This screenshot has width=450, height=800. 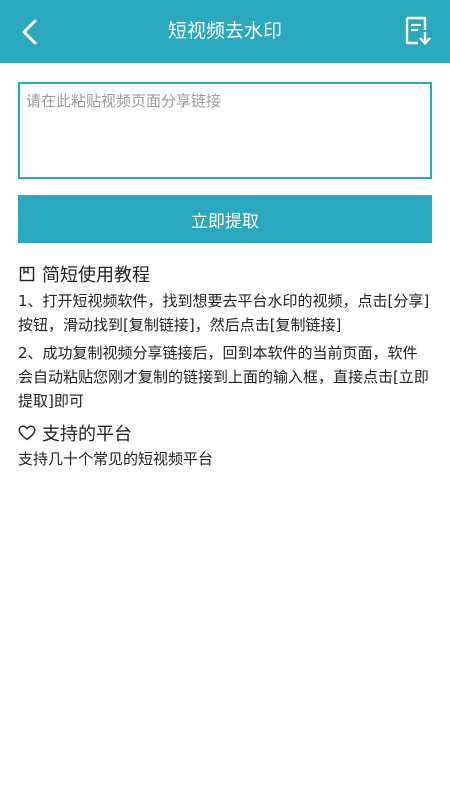 What do you see at coordinates (225, 219) in the screenshot?
I see `extract-button: 立即提取` at bounding box center [225, 219].